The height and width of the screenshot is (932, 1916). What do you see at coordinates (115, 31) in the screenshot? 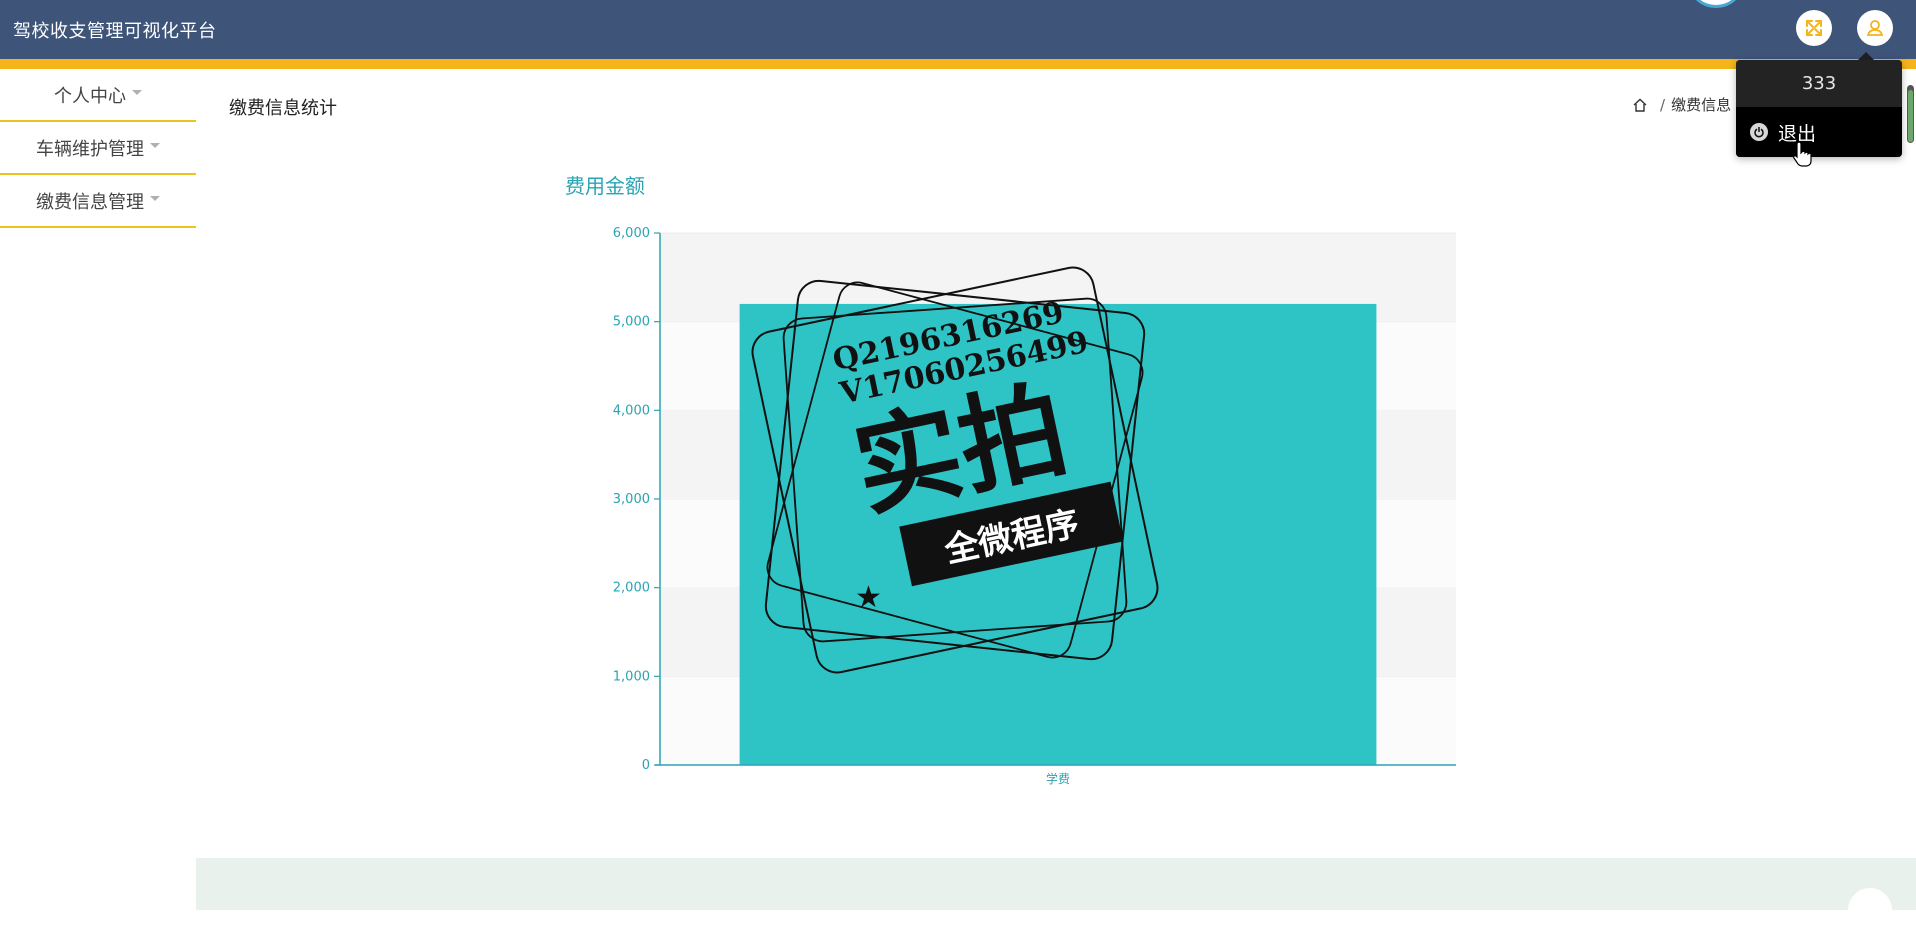
I see `app-title: 驾校收支管理可视化平台` at bounding box center [115, 31].